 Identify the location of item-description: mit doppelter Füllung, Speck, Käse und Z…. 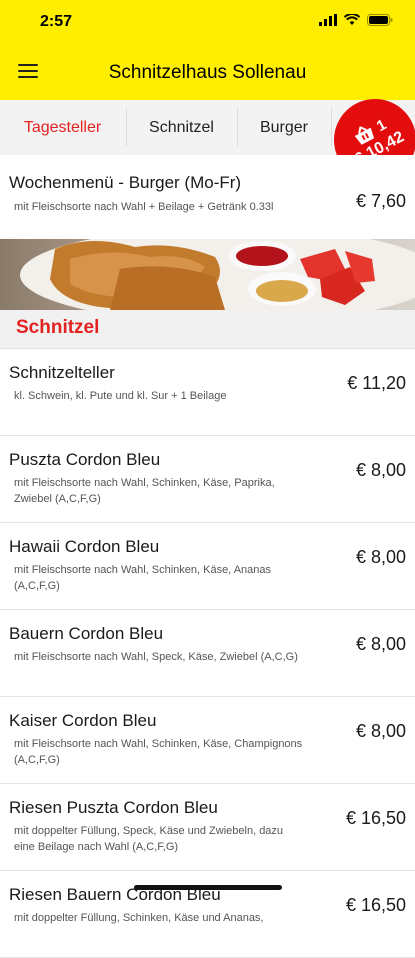
(149, 839).